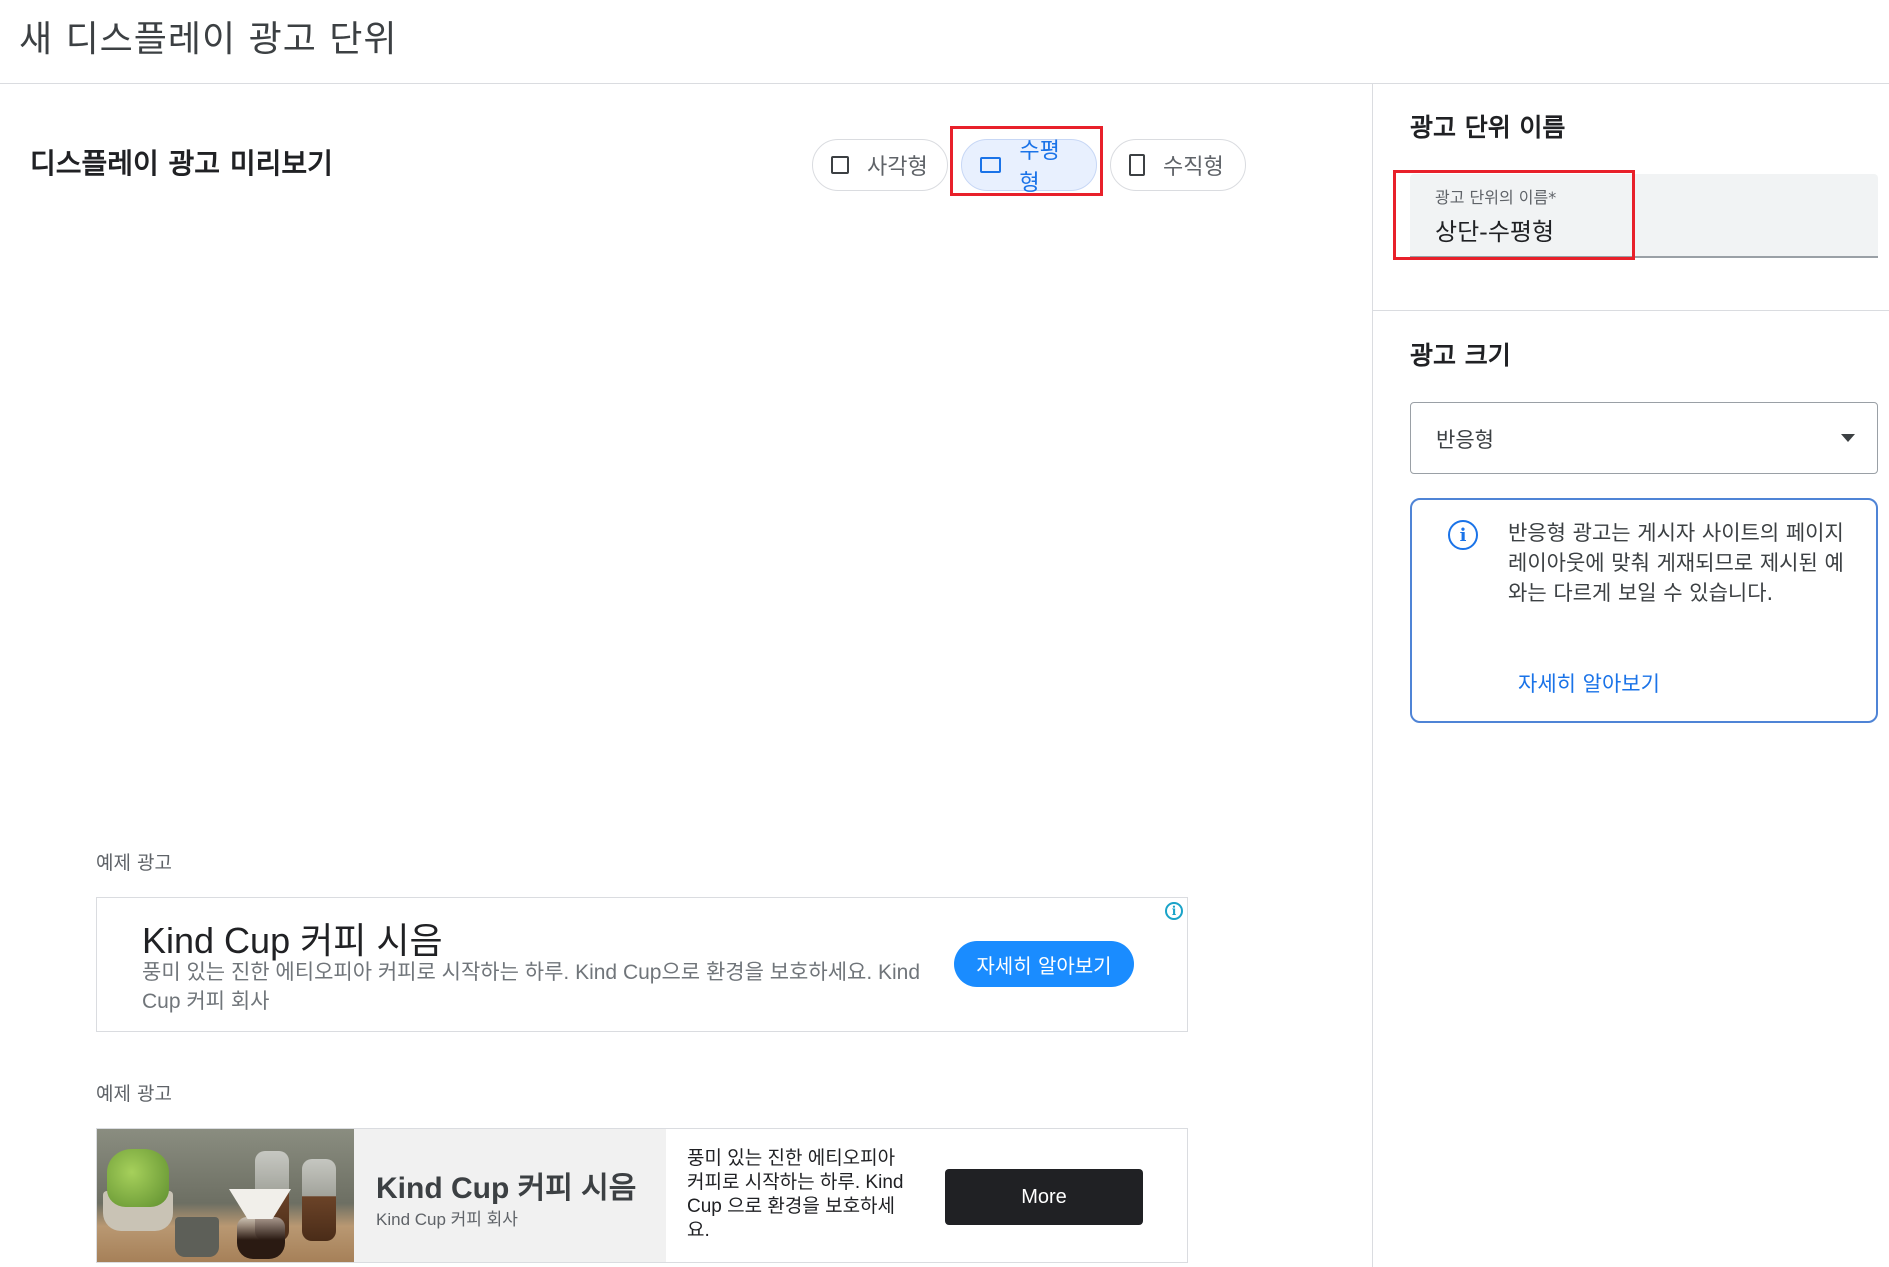 The width and height of the screenshot is (1889, 1267). What do you see at coordinates (1193, 167) in the screenshot?
I see `shape-toggle-label: 수직형` at bounding box center [1193, 167].